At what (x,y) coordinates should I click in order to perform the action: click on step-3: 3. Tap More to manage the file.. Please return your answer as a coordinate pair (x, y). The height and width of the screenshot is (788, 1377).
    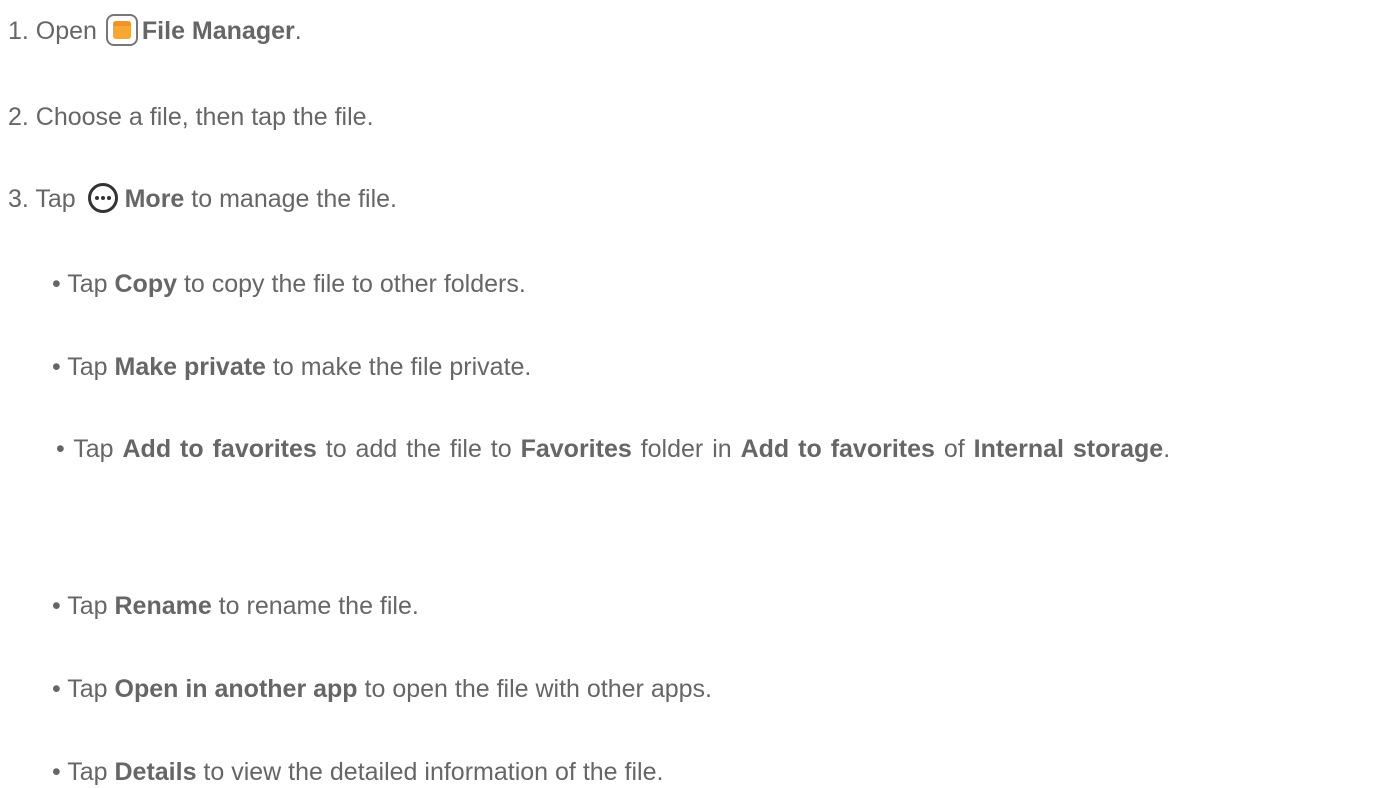
    Looking at the image, I should click on (202, 199).